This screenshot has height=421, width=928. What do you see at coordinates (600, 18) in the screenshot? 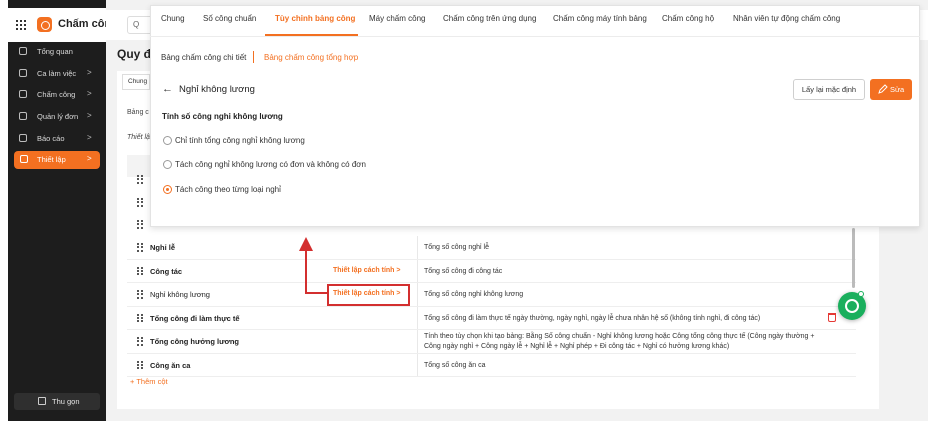
I see `tab-tablet-checkin: Chấm công máy tính bảng` at bounding box center [600, 18].